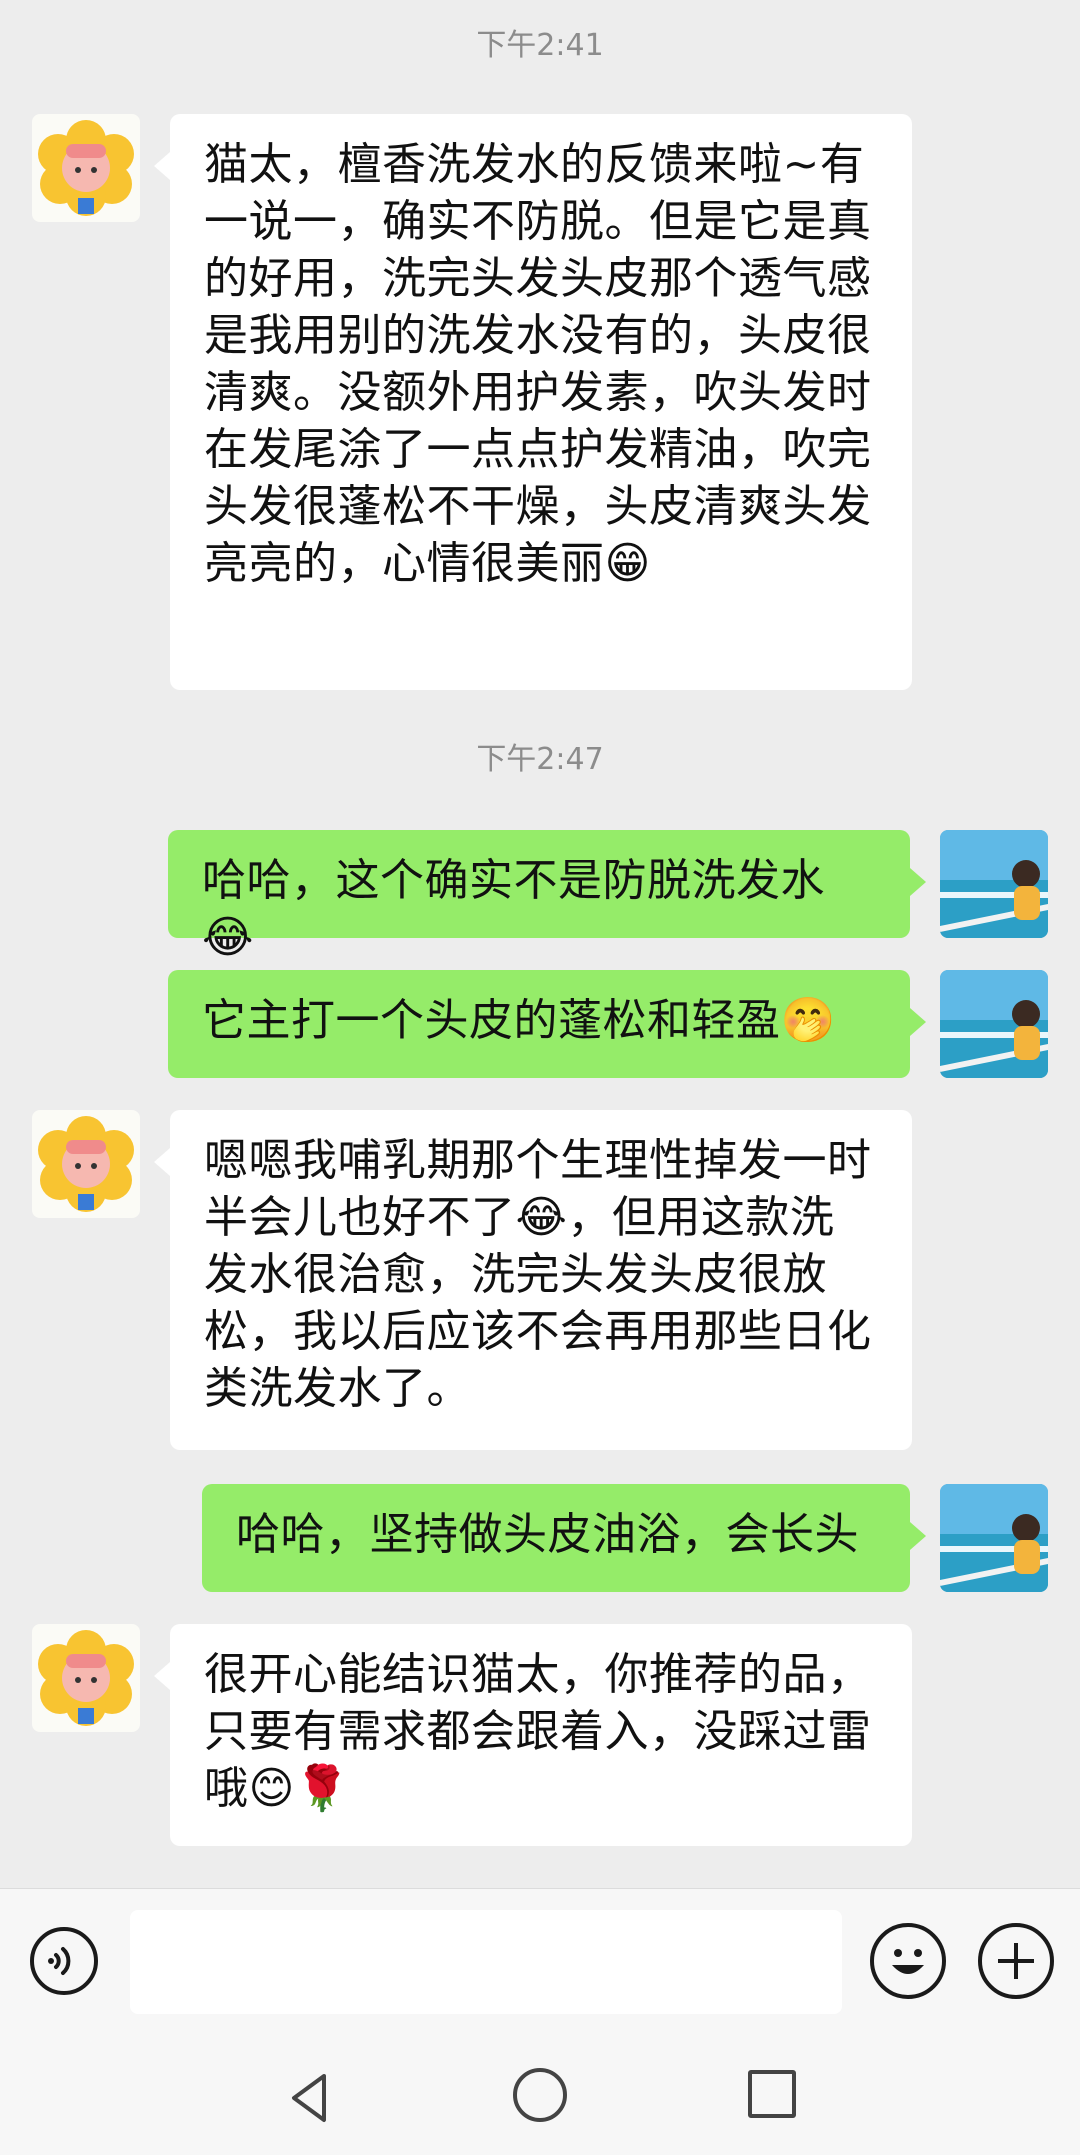 The width and height of the screenshot is (1080, 2155). I want to click on message-text: 很开心能结识猫太，你推荐的品，只要有需求都会跟着入，没踩过雷哦😊🌹, so click(538, 1731).